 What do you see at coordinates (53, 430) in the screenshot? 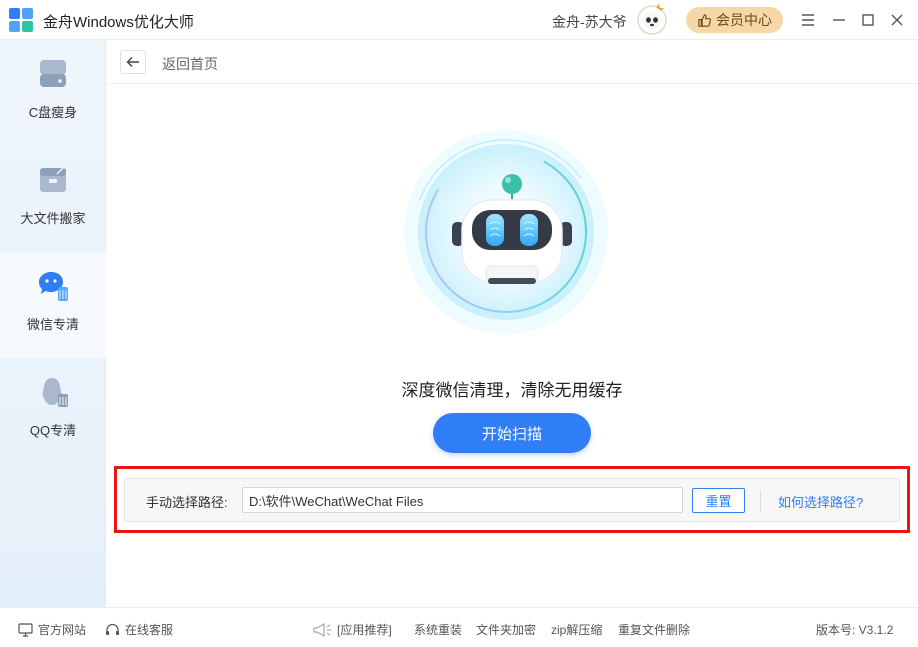
I see `sidebar-item-label: QQ专清` at bounding box center [53, 430].